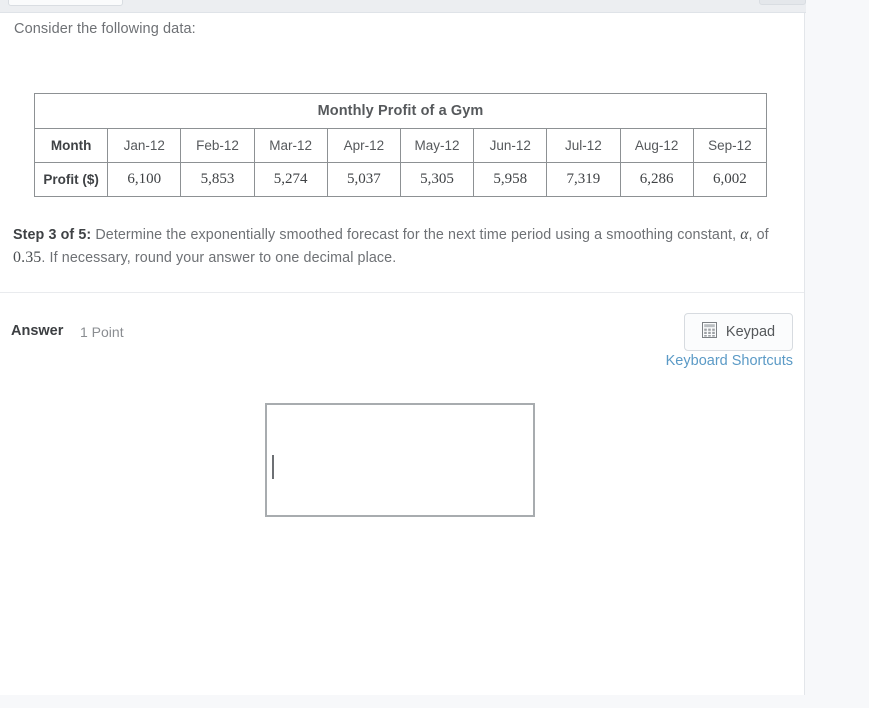 Image resolution: width=869 pixels, height=708 pixels. What do you see at coordinates (217, 179) in the screenshot?
I see `profit-cell: 5,853` at bounding box center [217, 179].